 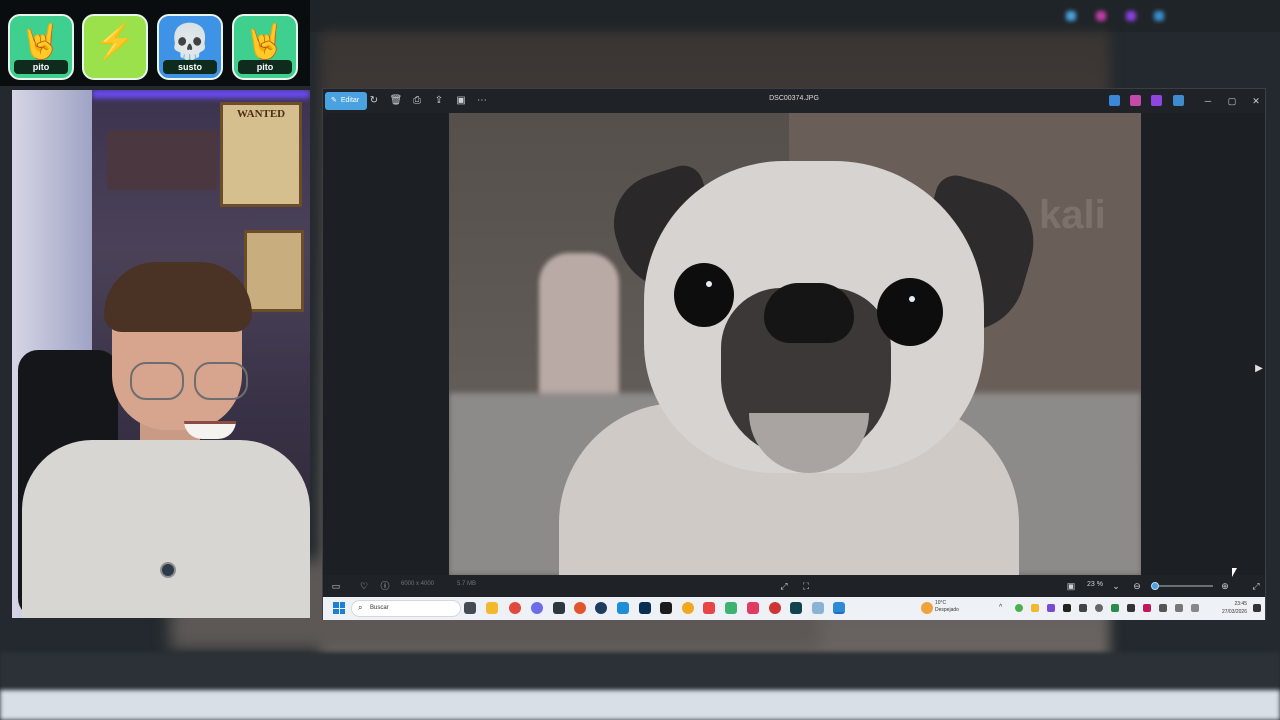 I want to click on network-icon, so click(x=1179, y=608).